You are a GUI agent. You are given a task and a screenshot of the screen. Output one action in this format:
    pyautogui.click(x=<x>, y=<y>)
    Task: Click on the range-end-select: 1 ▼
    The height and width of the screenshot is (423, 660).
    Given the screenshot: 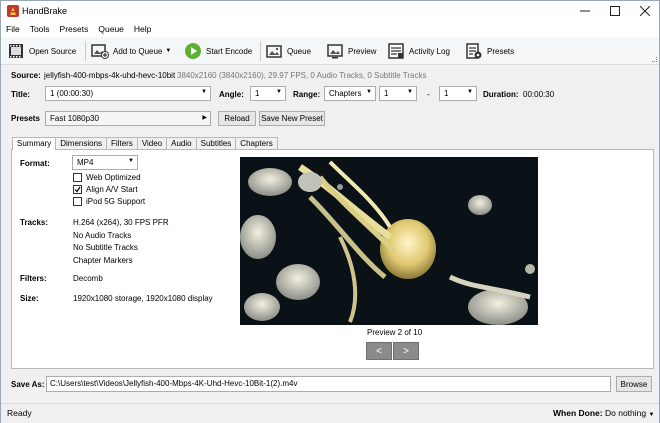 What is the action you would take?
    pyautogui.click(x=458, y=93)
    